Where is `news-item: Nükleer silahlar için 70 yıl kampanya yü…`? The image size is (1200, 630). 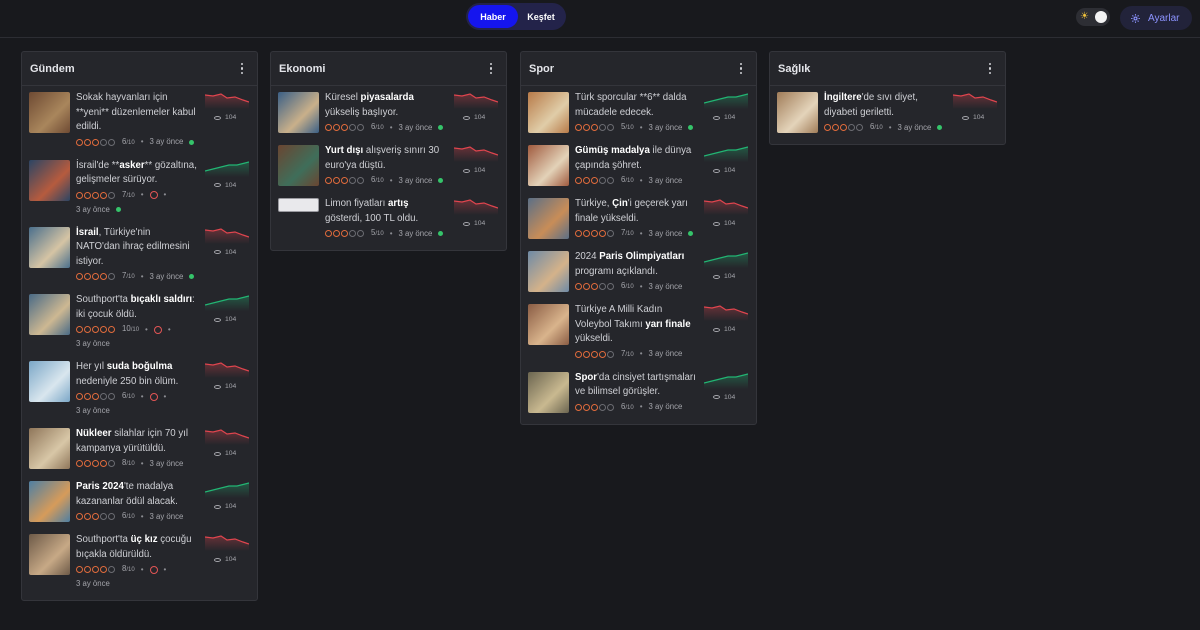
news-item: Nükleer silahlar için 70 yıl kampanya yü… is located at coordinates (139, 449).